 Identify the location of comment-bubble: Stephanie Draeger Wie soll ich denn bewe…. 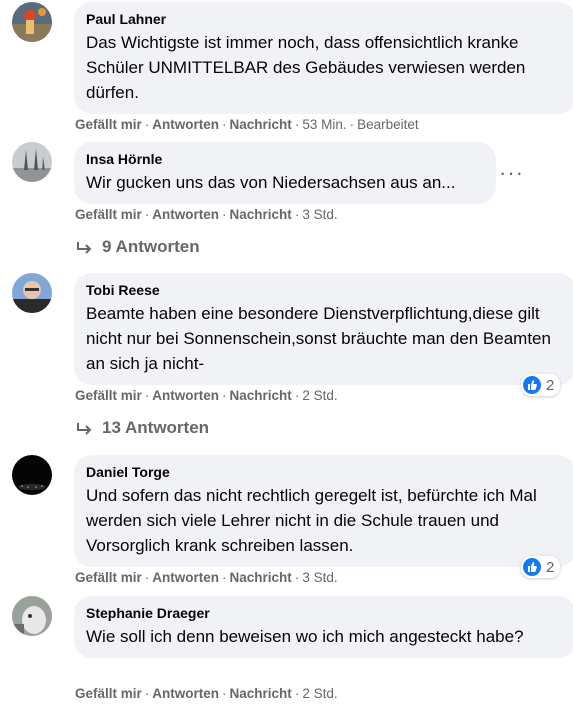
(323, 627).